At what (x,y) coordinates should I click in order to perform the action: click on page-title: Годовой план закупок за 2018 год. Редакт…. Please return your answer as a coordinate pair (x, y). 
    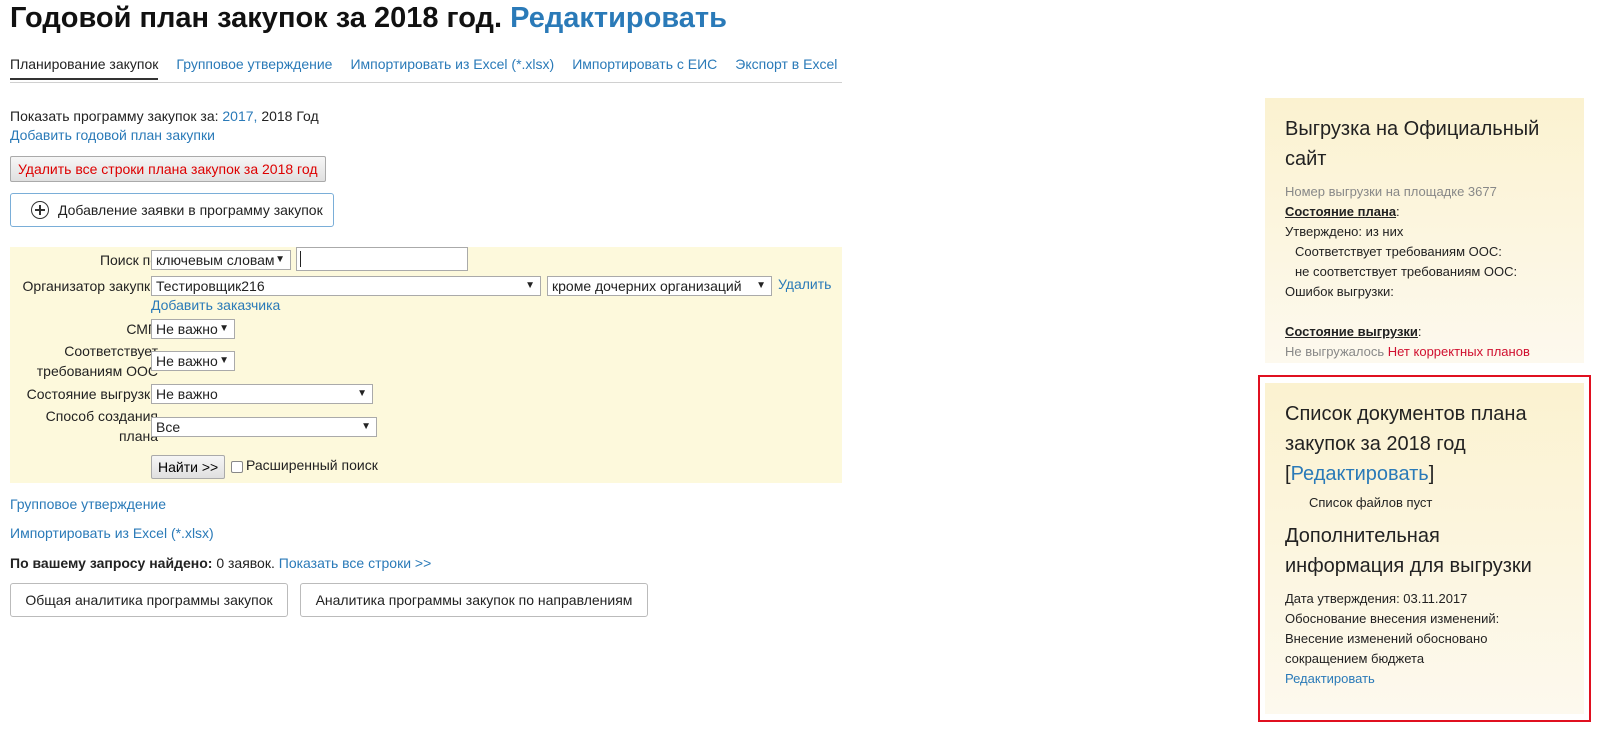
    Looking at the image, I should click on (368, 18).